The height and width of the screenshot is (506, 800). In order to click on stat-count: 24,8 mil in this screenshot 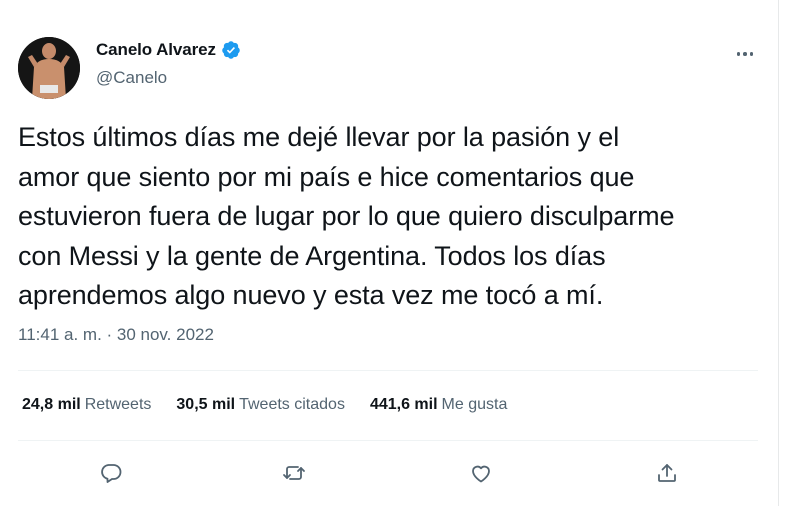, I will do `click(51, 404)`.